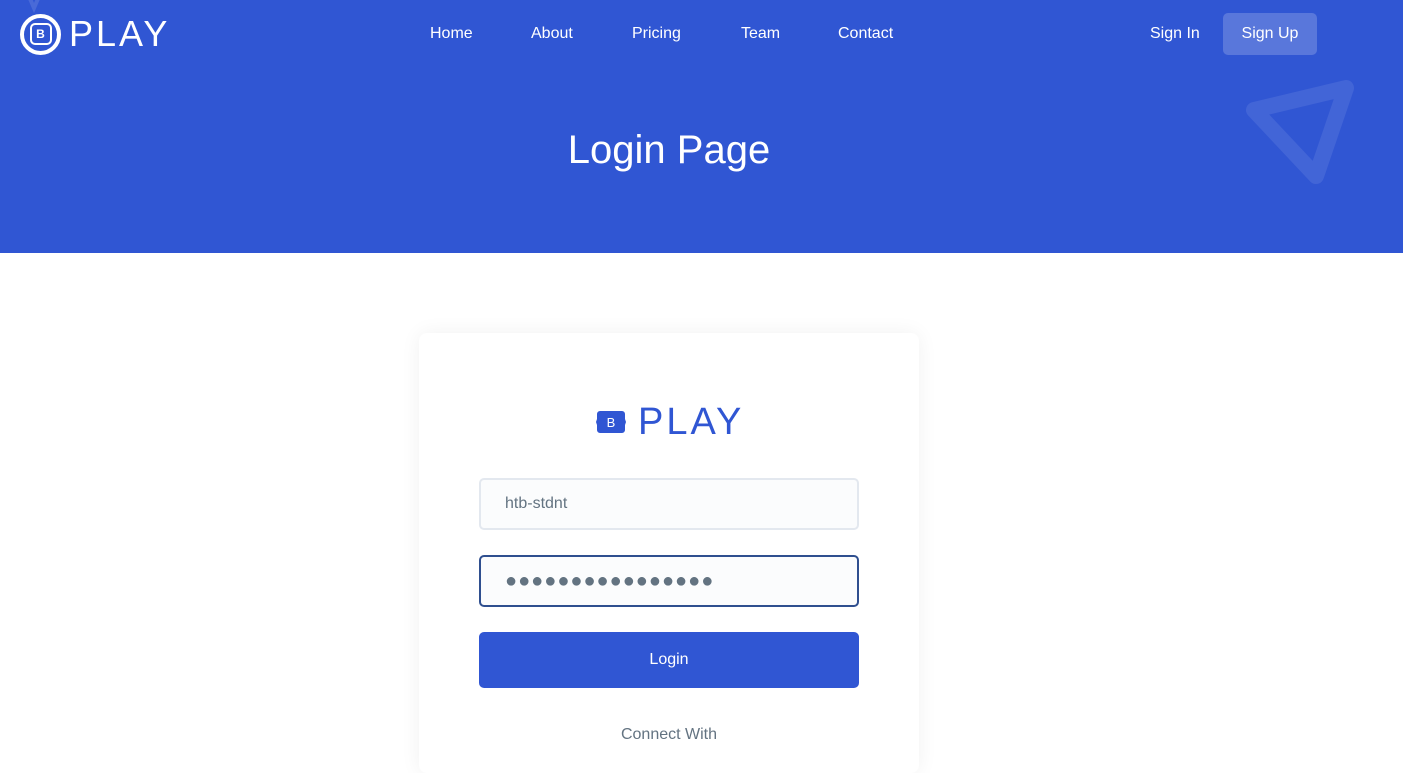 The image size is (1403, 773). Describe the element at coordinates (120, 33) in the screenshot. I see `logo-text: PLAY` at that location.